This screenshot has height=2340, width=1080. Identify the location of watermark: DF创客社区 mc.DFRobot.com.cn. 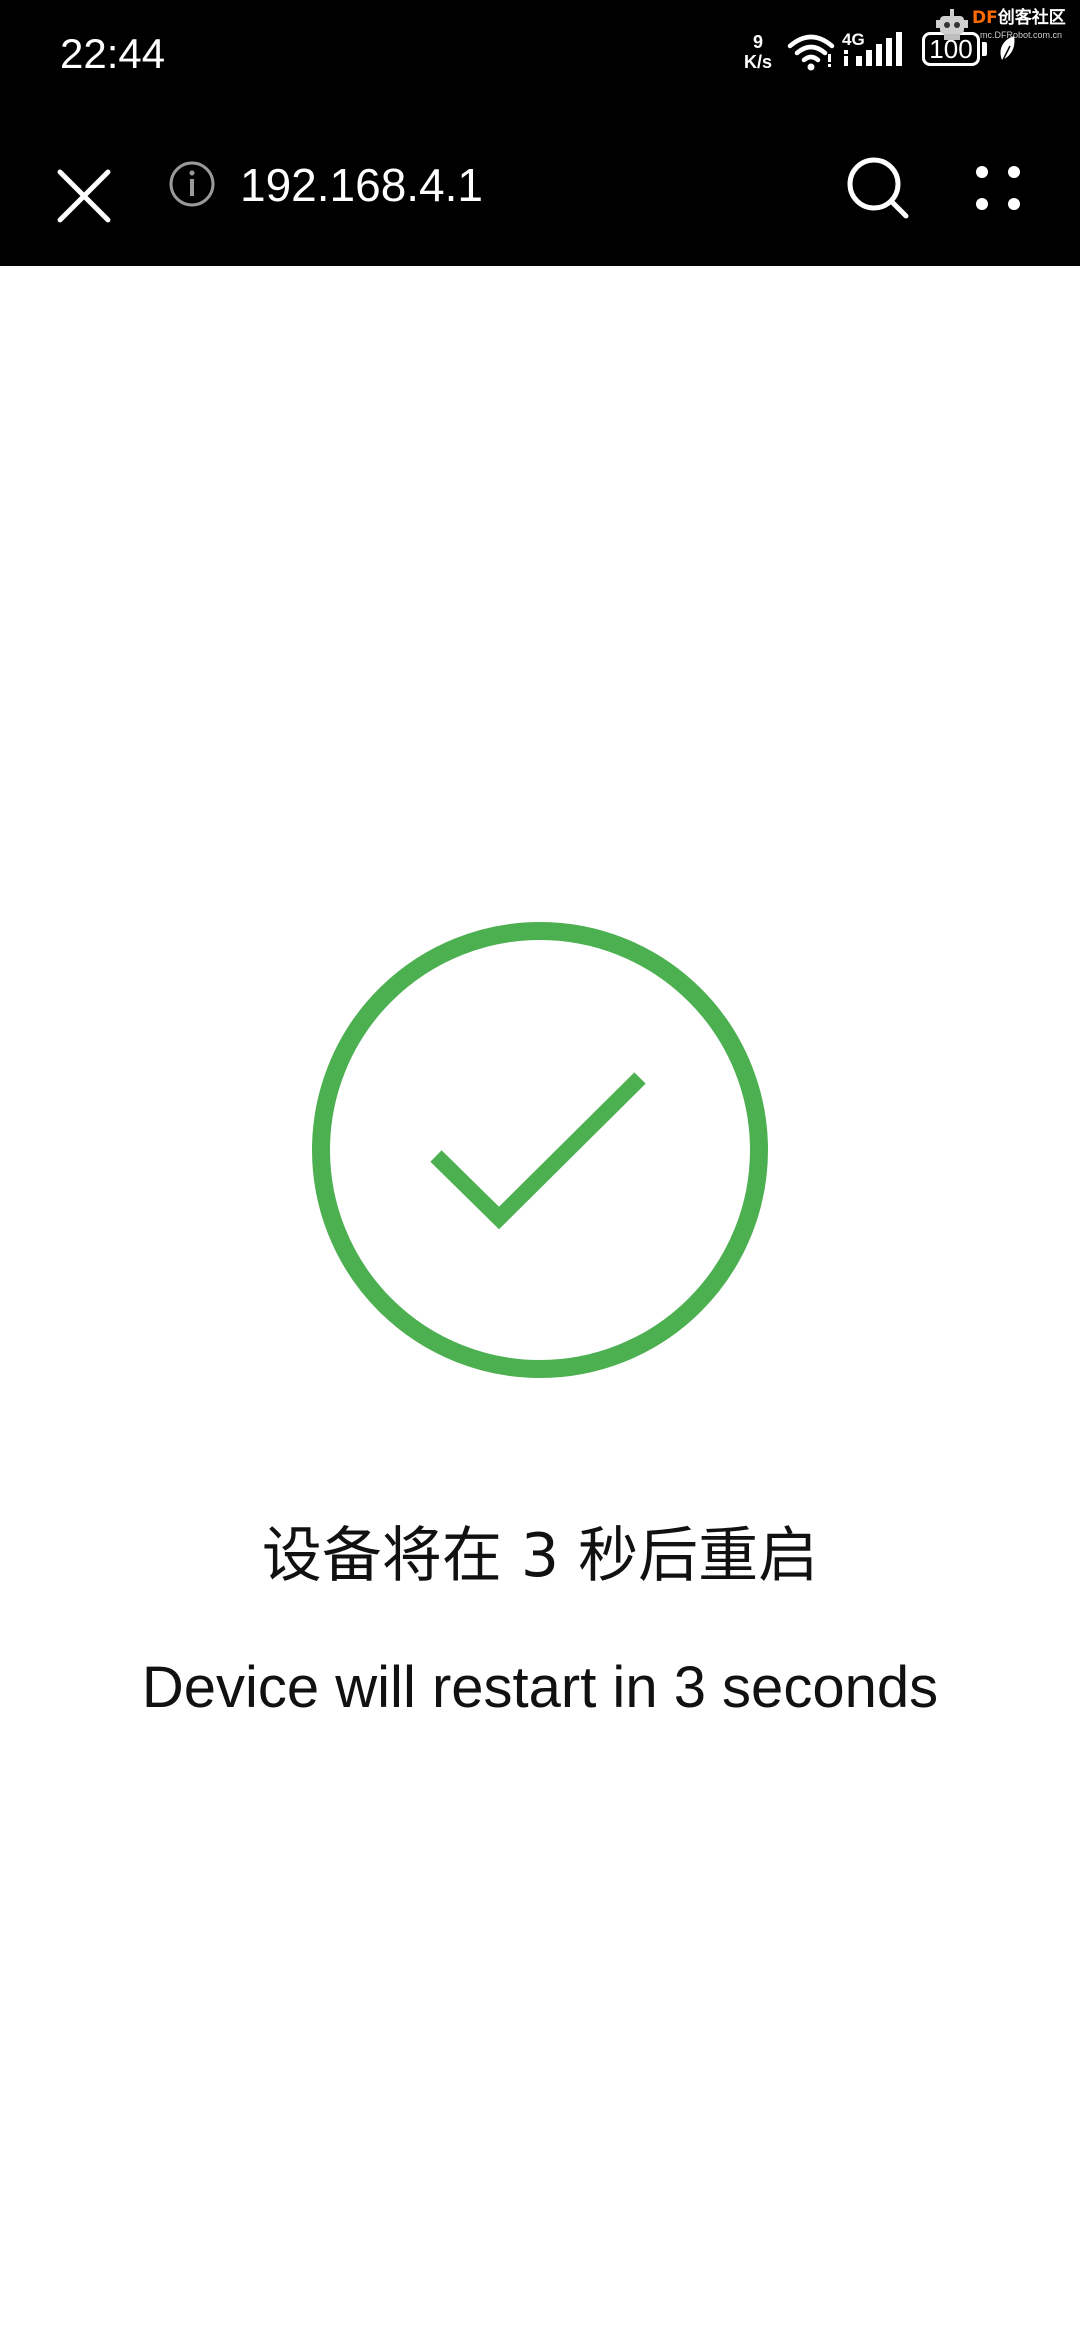
(999, 26).